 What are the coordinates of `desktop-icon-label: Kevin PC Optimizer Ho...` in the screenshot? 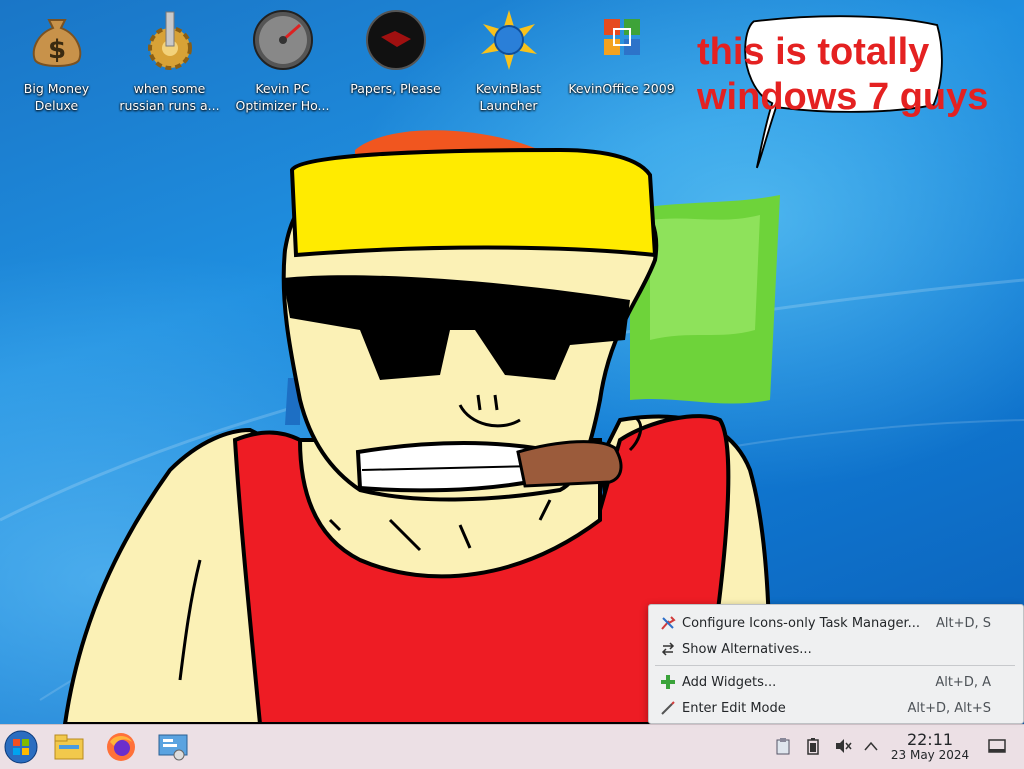 It's located at (282, 97).